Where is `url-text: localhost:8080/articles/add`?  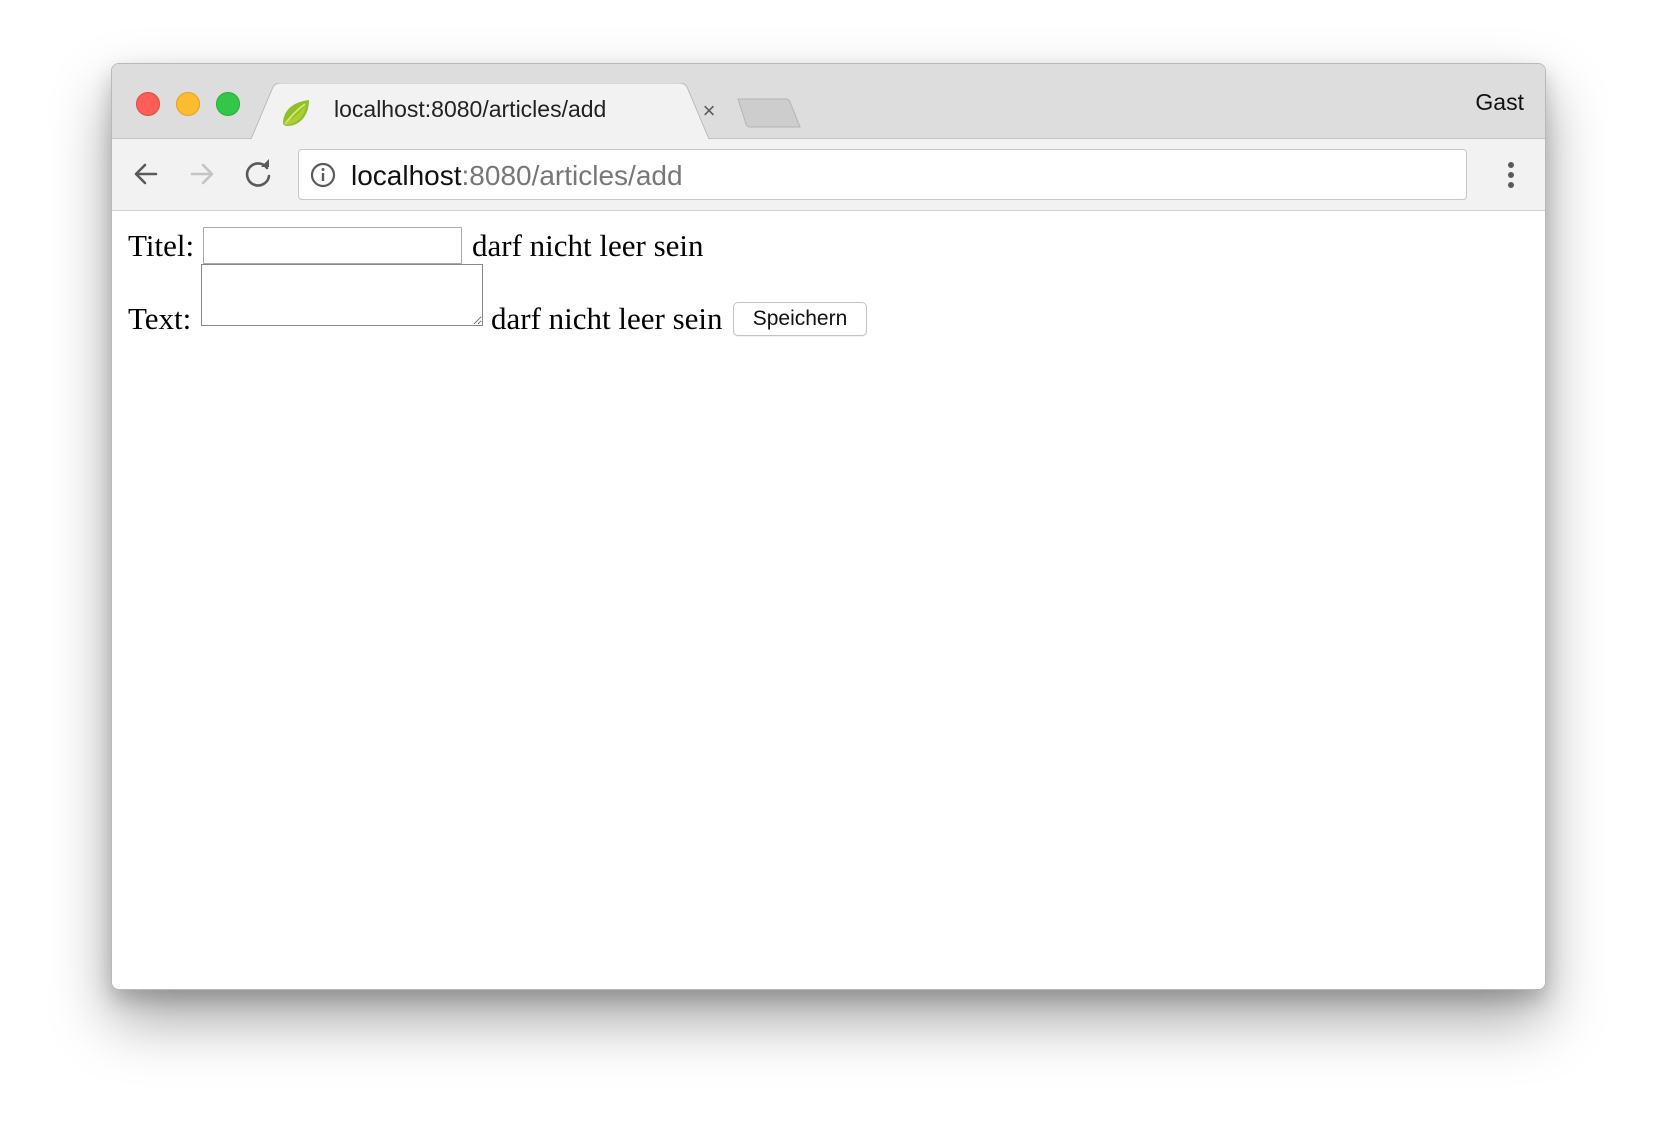
url-text: localhost:8080/articles/add is located at coordinates (517, 176).